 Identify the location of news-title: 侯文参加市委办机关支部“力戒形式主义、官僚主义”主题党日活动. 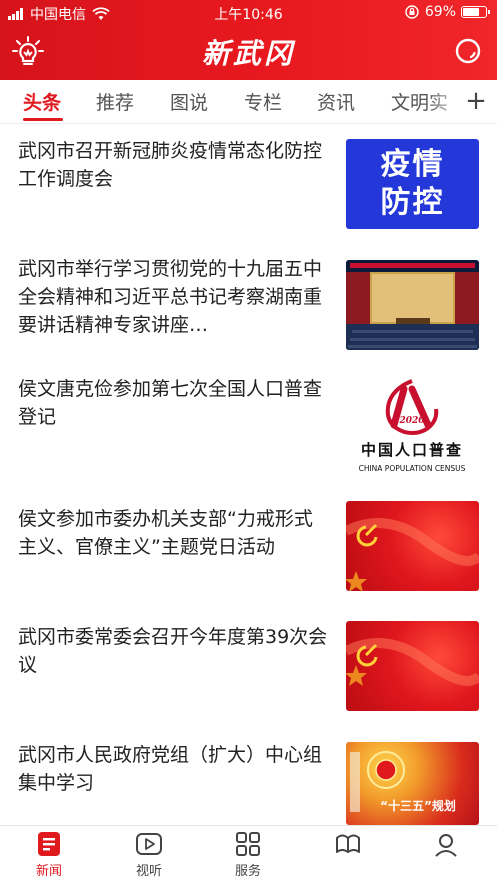
(173, 533).